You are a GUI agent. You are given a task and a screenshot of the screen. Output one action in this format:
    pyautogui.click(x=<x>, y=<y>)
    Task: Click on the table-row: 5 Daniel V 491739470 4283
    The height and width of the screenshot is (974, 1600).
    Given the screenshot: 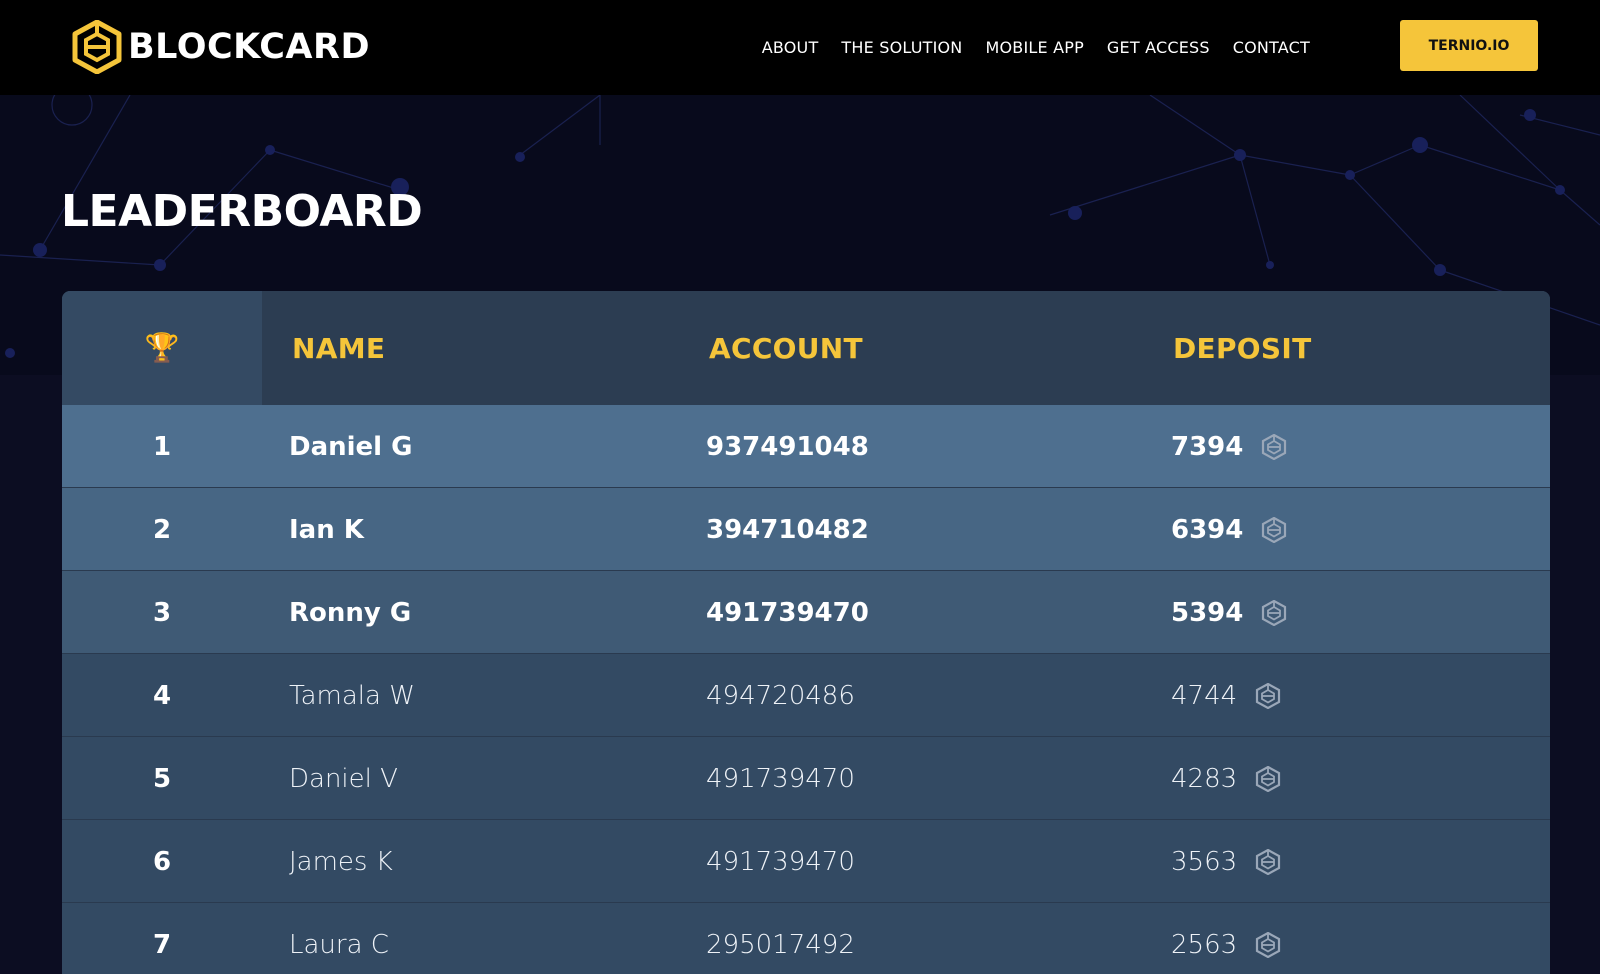 What is the action you would take?
    pyautogui.click(x=806, y=778)
    